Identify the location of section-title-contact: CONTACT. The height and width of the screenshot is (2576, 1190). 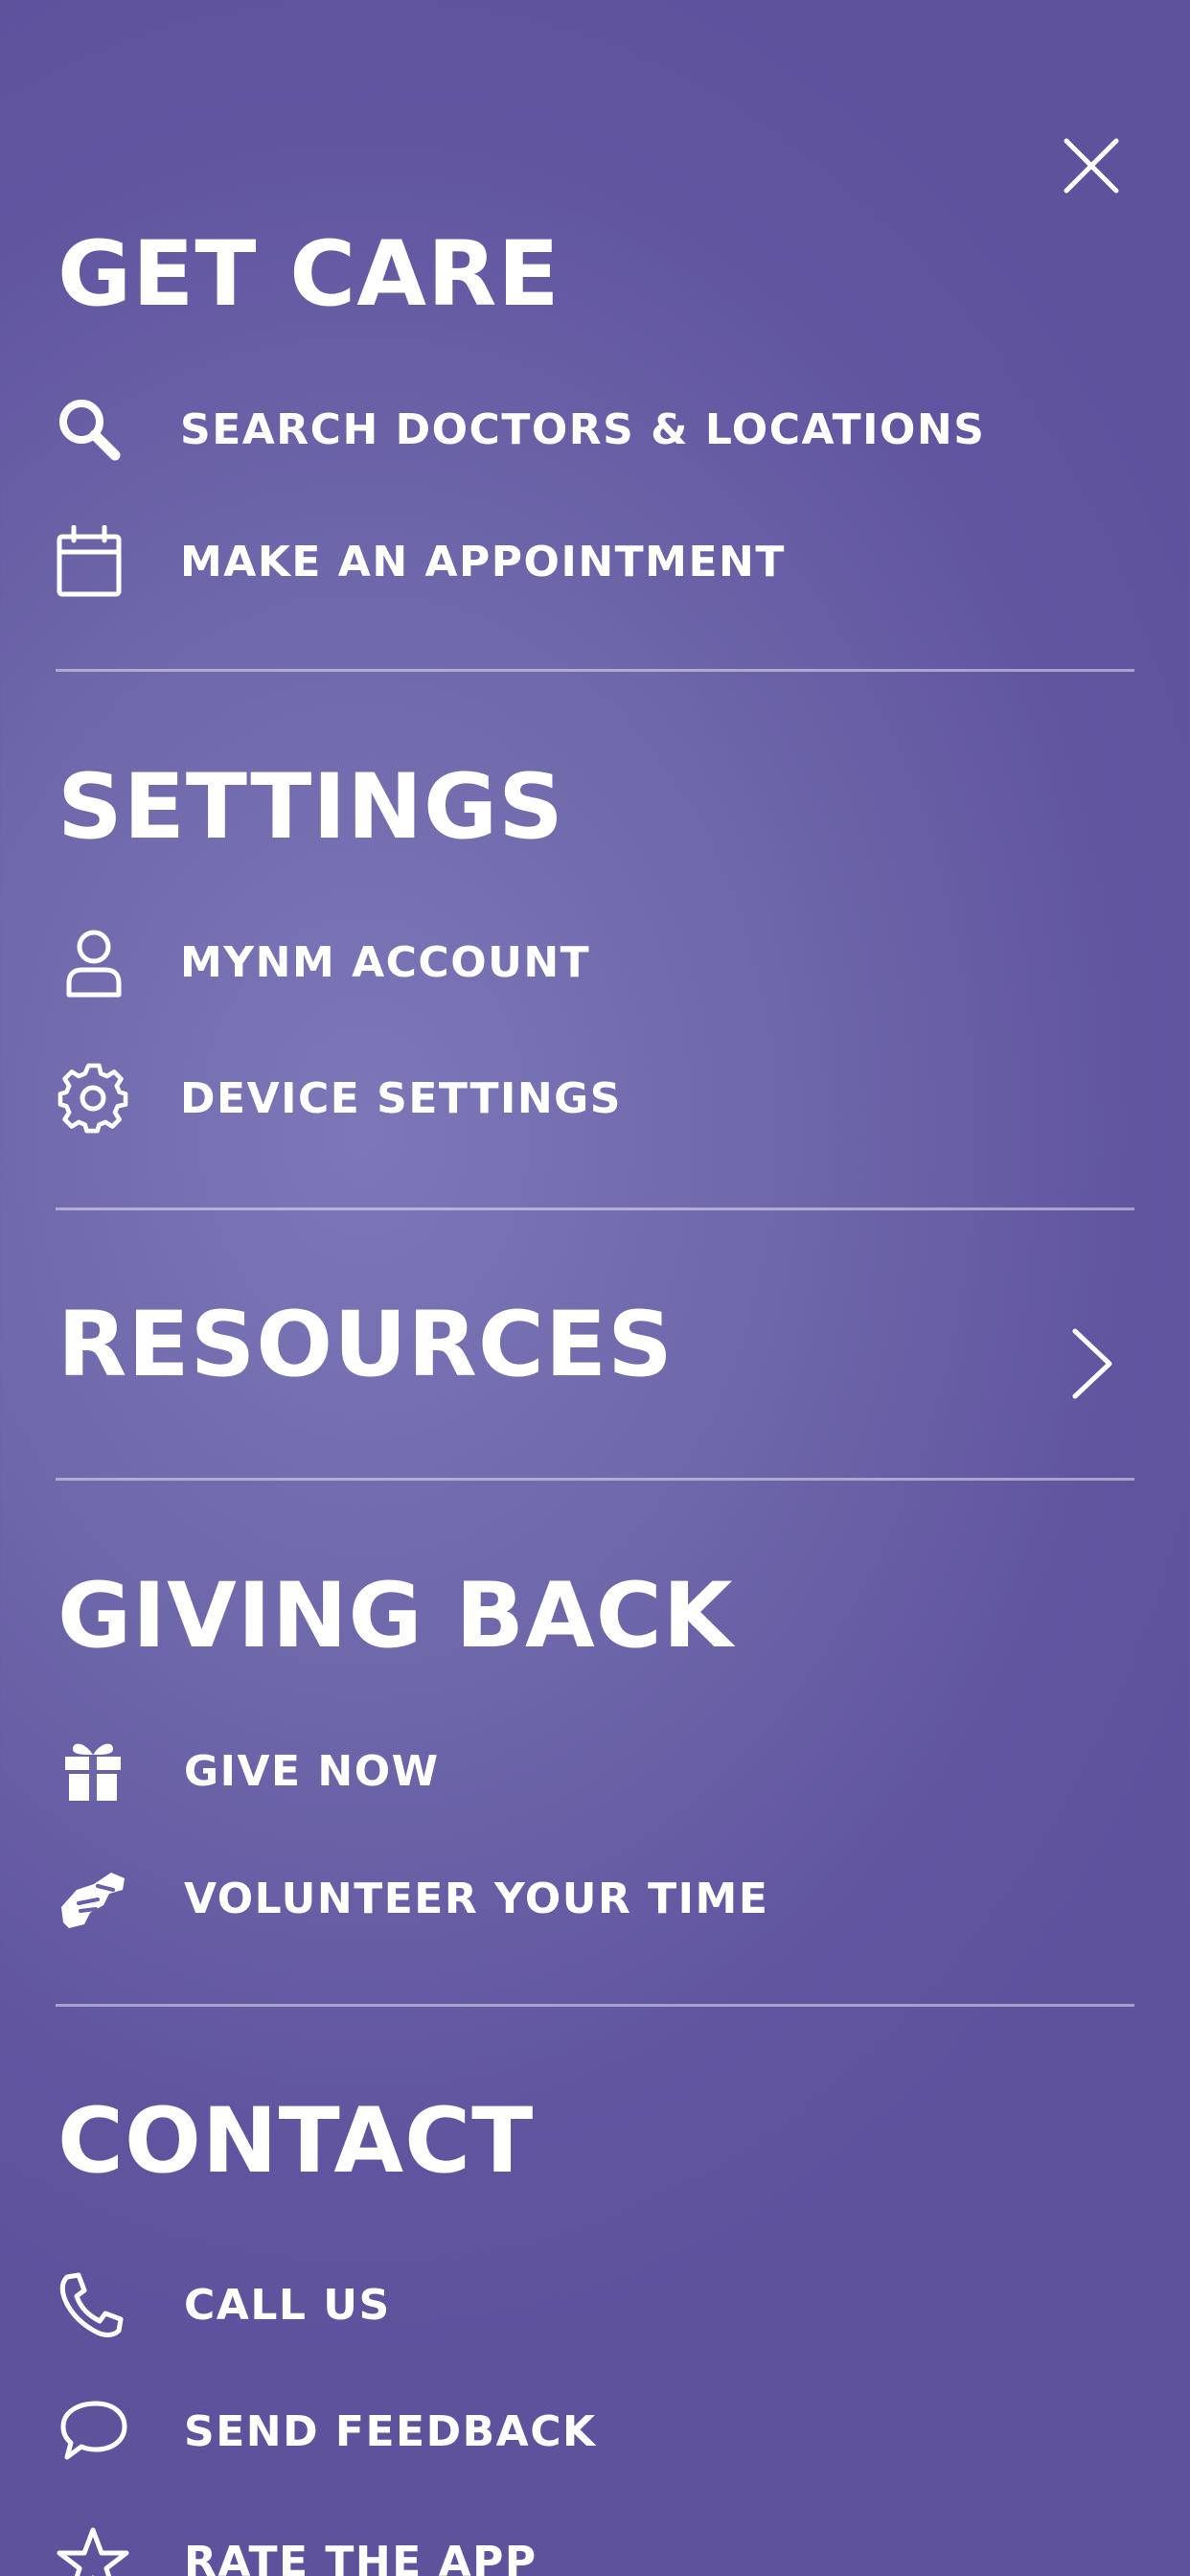
(296, 2141).